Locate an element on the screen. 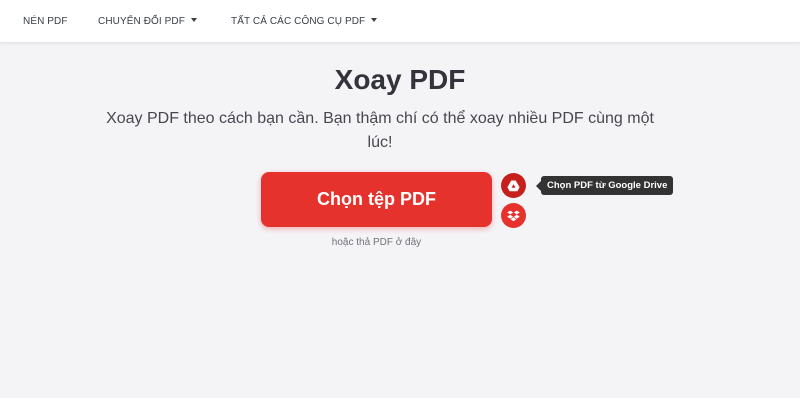 This screenshot has height=398, width=800. nav-convert-pdf-label: CHUYỂN ĐỔI PDF is located at coordinates (141, 21).